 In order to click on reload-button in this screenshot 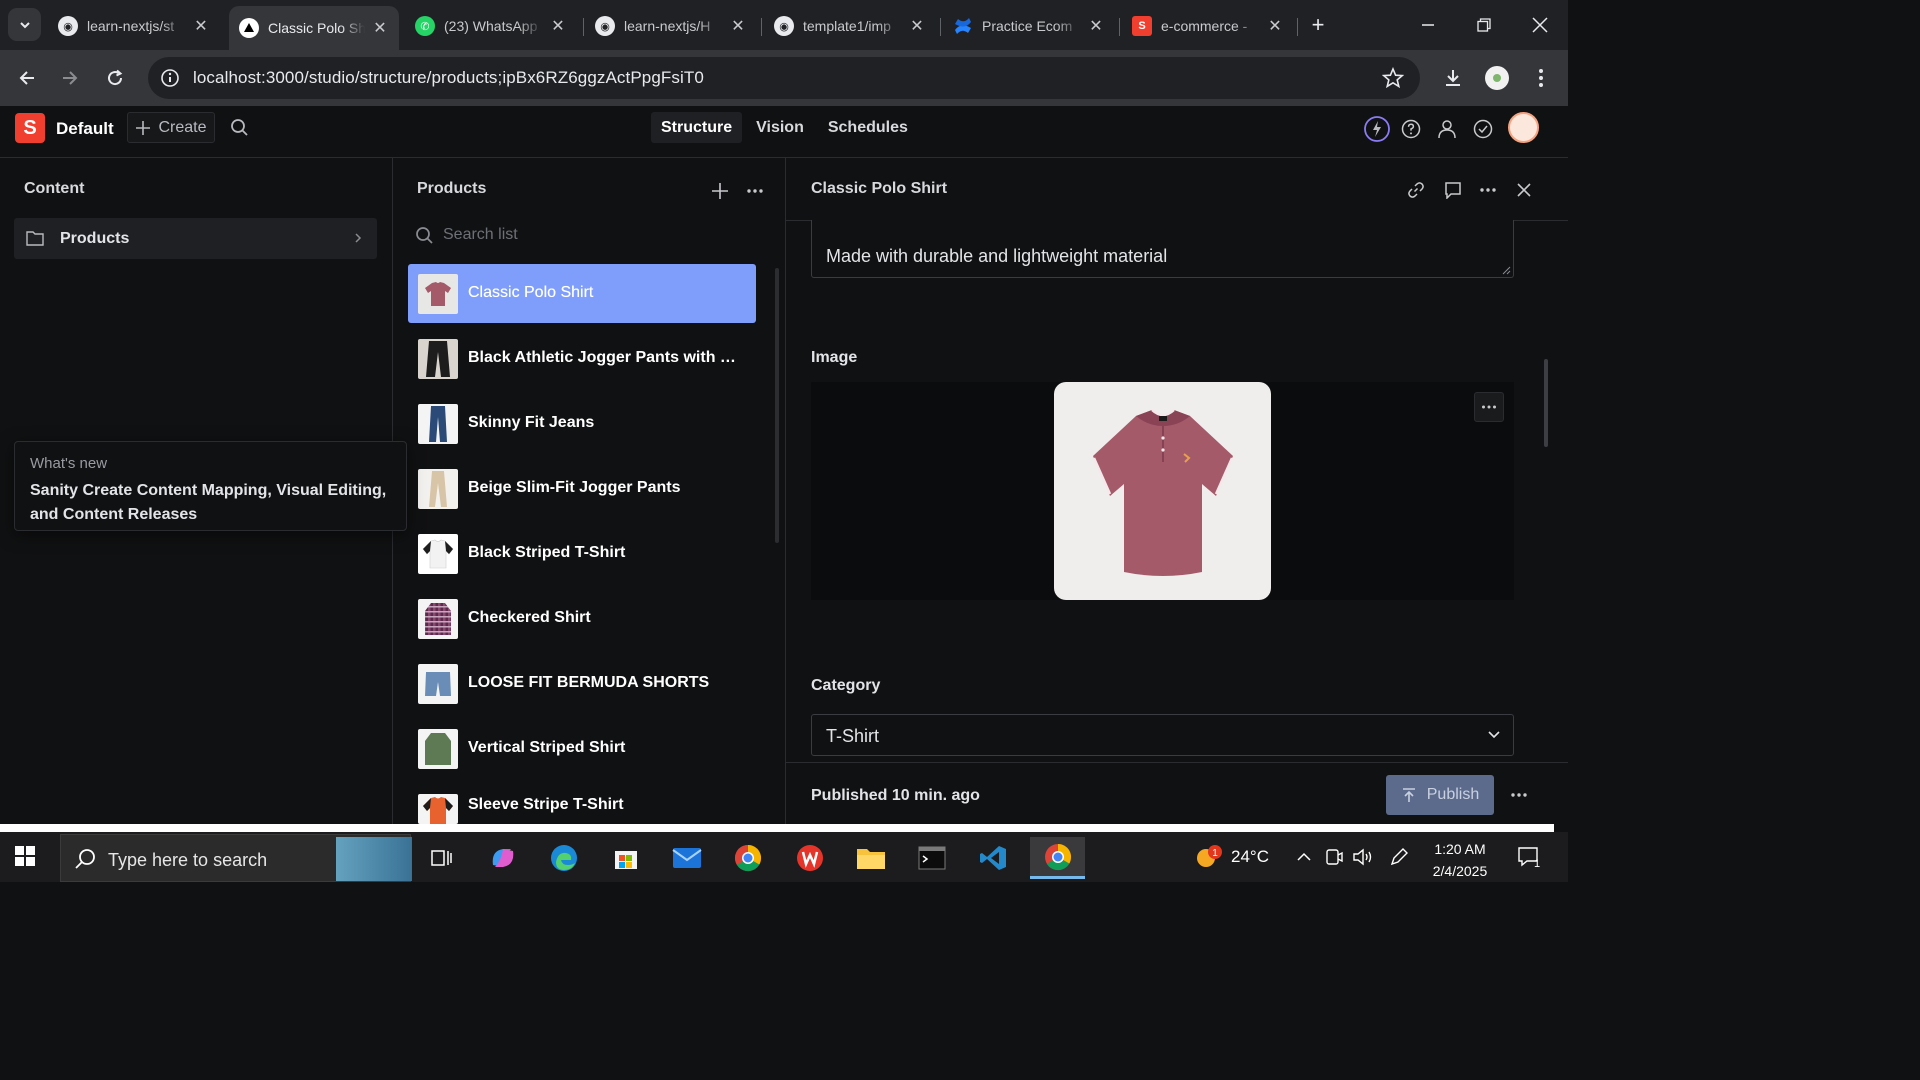, I will do `click(115, 78)`.